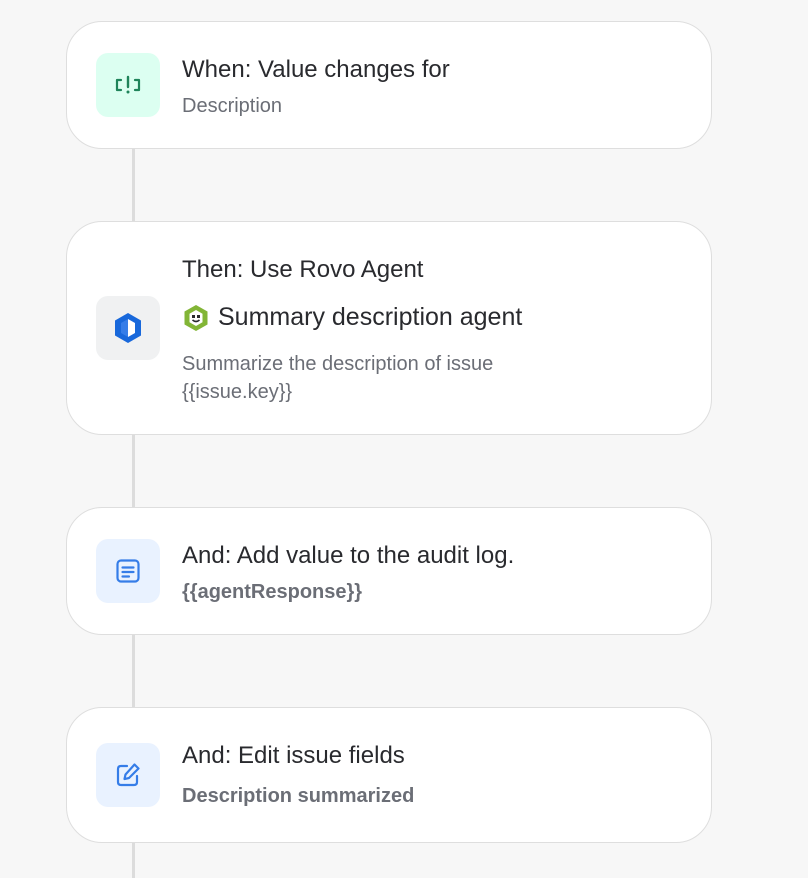  I want to click on agent-selector: Summary description agent, so click(352, 317).